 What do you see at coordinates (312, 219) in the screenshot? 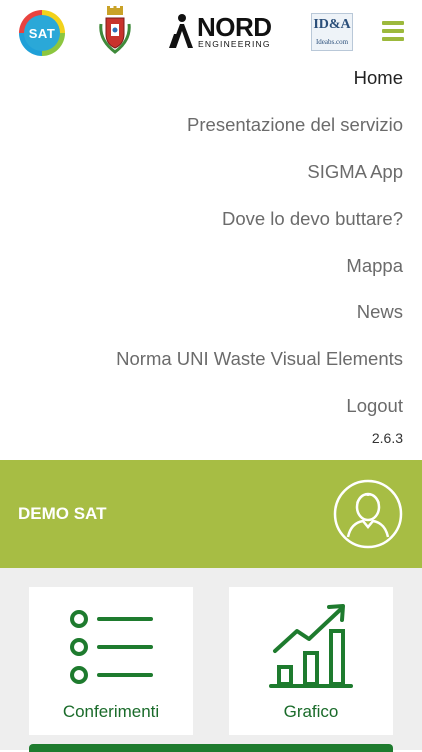
I see `menu-item-dove-buttare: Dove lo devo buttare?` at bounding box center [312, 219].